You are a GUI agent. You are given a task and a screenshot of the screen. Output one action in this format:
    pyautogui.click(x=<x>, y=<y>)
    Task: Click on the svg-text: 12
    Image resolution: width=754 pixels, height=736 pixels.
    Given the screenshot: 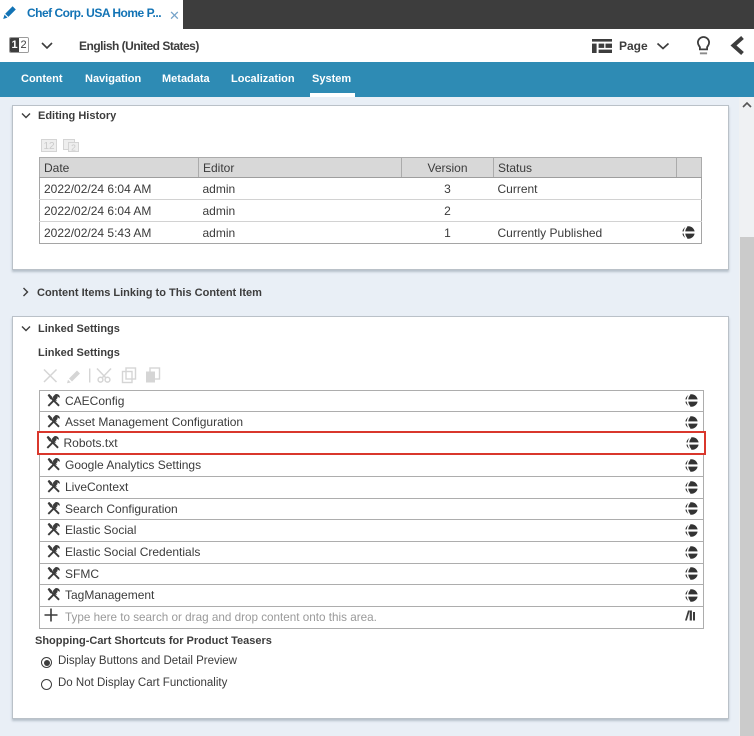 What is the action you would take?
    pyautogui.click(x=49, y=146)
    